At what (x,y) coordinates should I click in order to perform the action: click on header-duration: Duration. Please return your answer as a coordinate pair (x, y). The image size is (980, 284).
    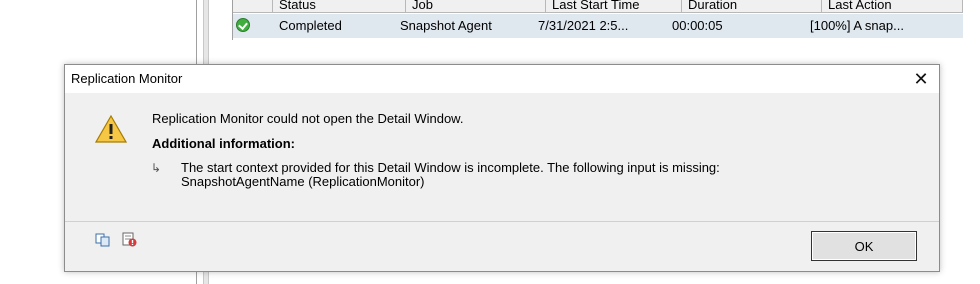
    Looking at the image, I should click on (752, 6).